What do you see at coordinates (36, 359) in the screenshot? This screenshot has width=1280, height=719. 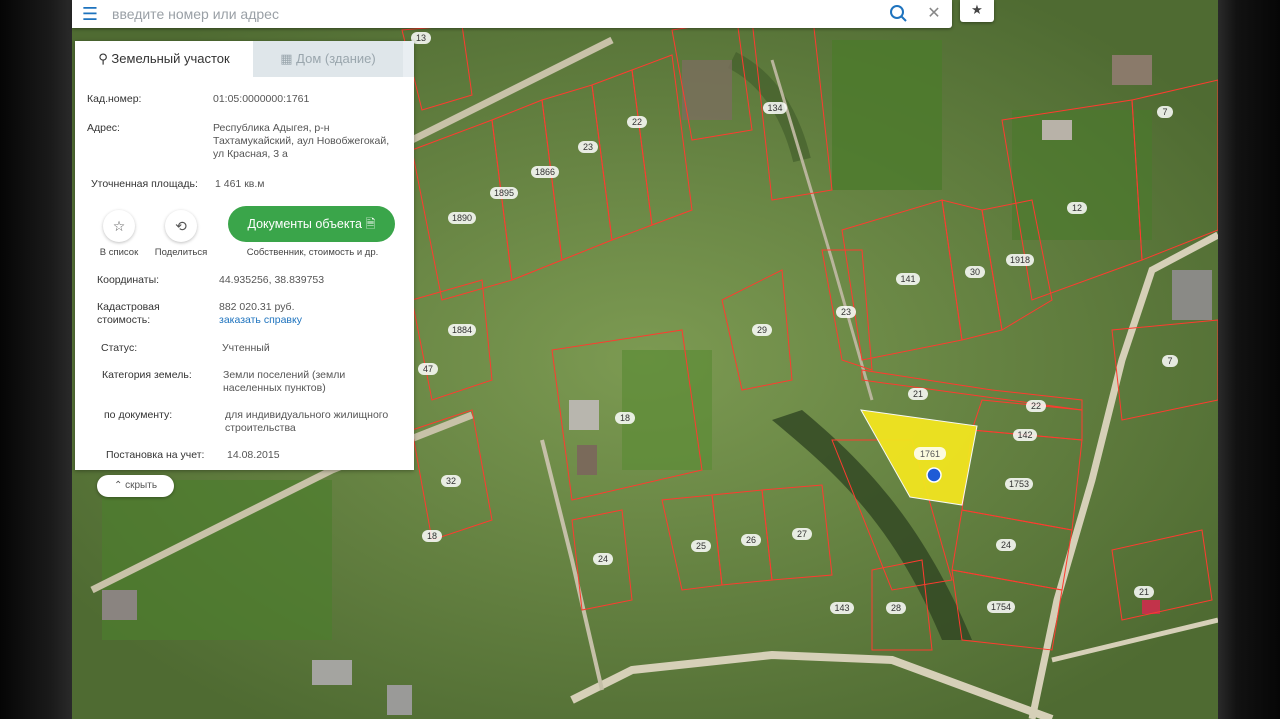 I see `monitor-bezel-left` at bounding box center [36, 359].